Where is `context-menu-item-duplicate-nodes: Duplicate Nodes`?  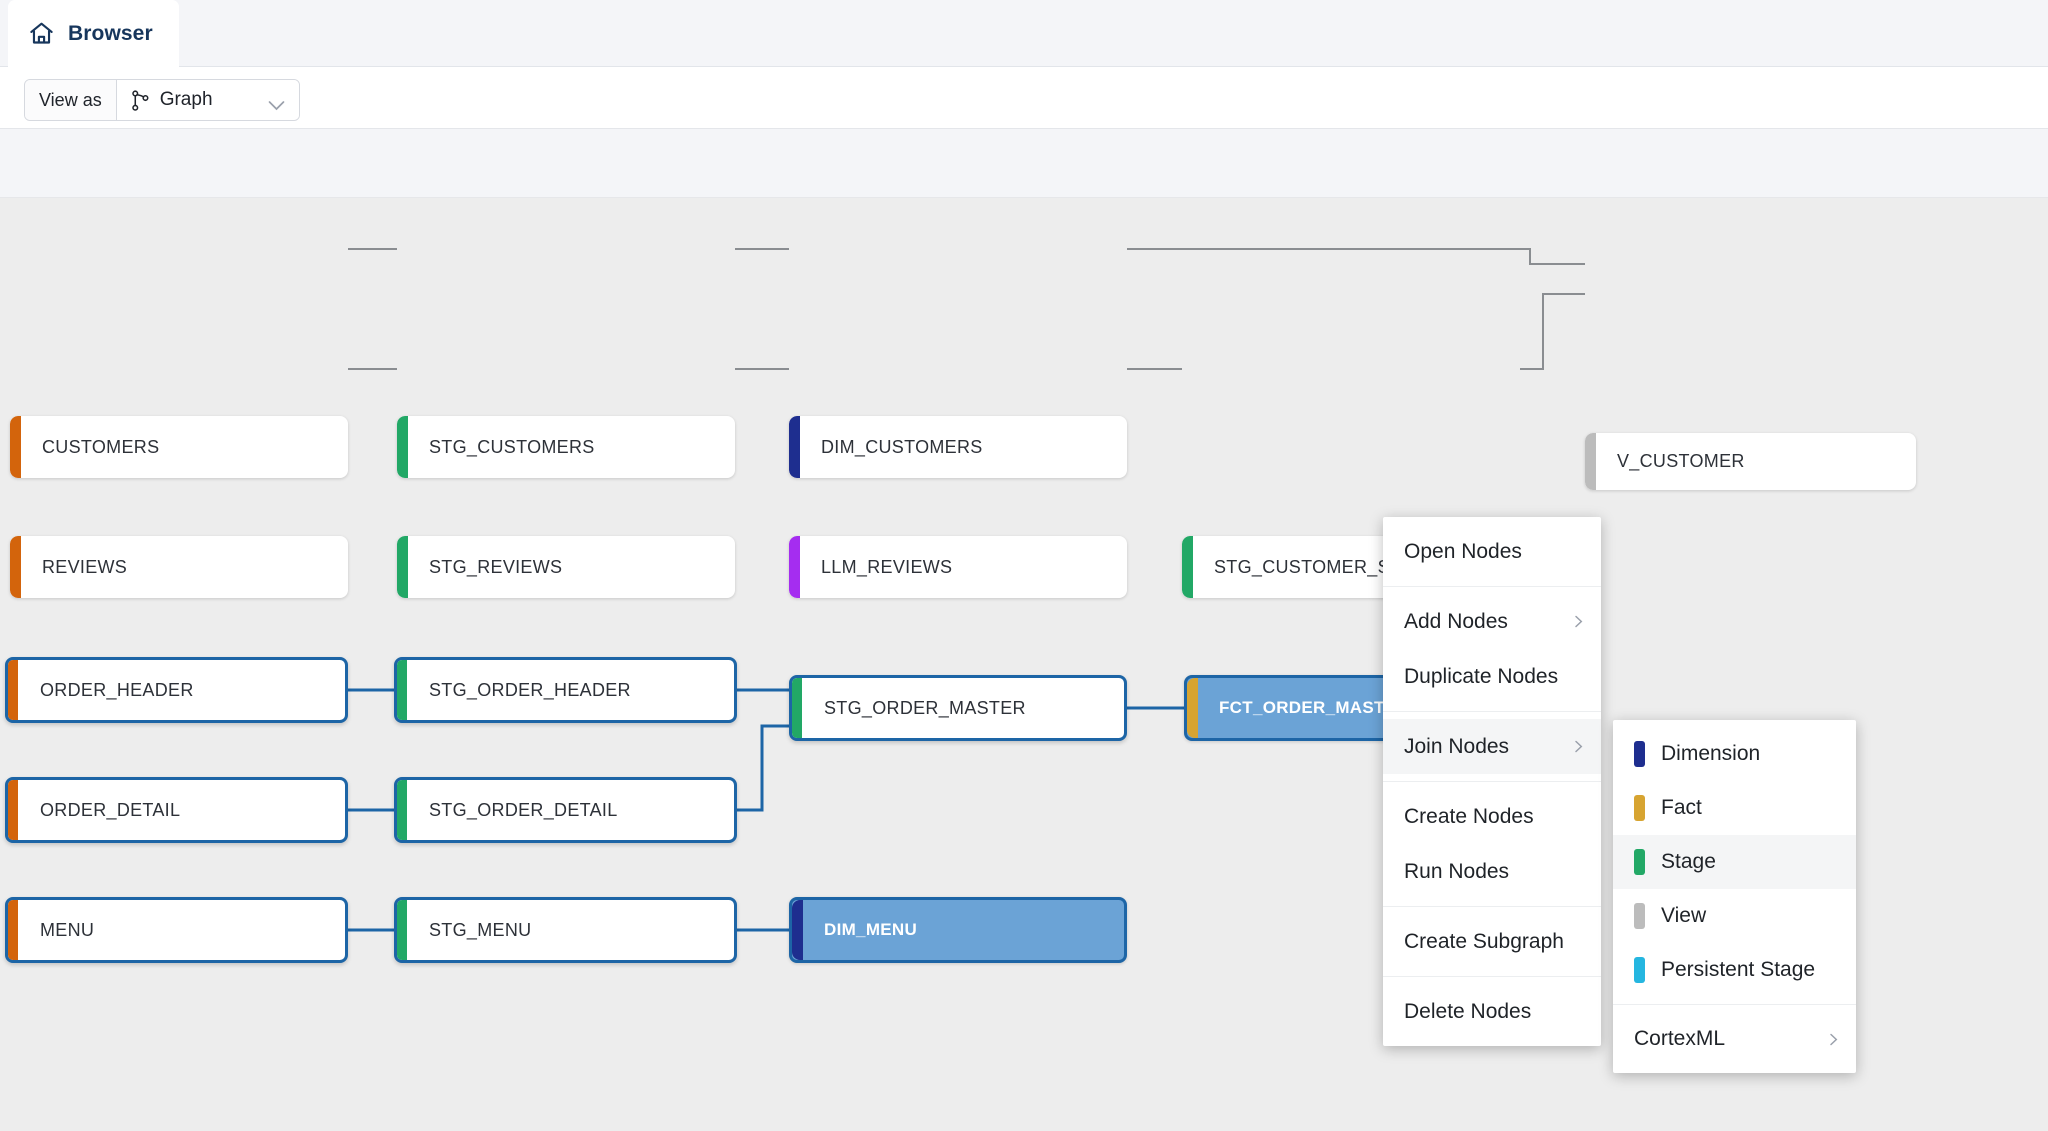 context-menu-item-duplicate-nodes: Duplicate Nodes is located at coordinates (1492, 676).